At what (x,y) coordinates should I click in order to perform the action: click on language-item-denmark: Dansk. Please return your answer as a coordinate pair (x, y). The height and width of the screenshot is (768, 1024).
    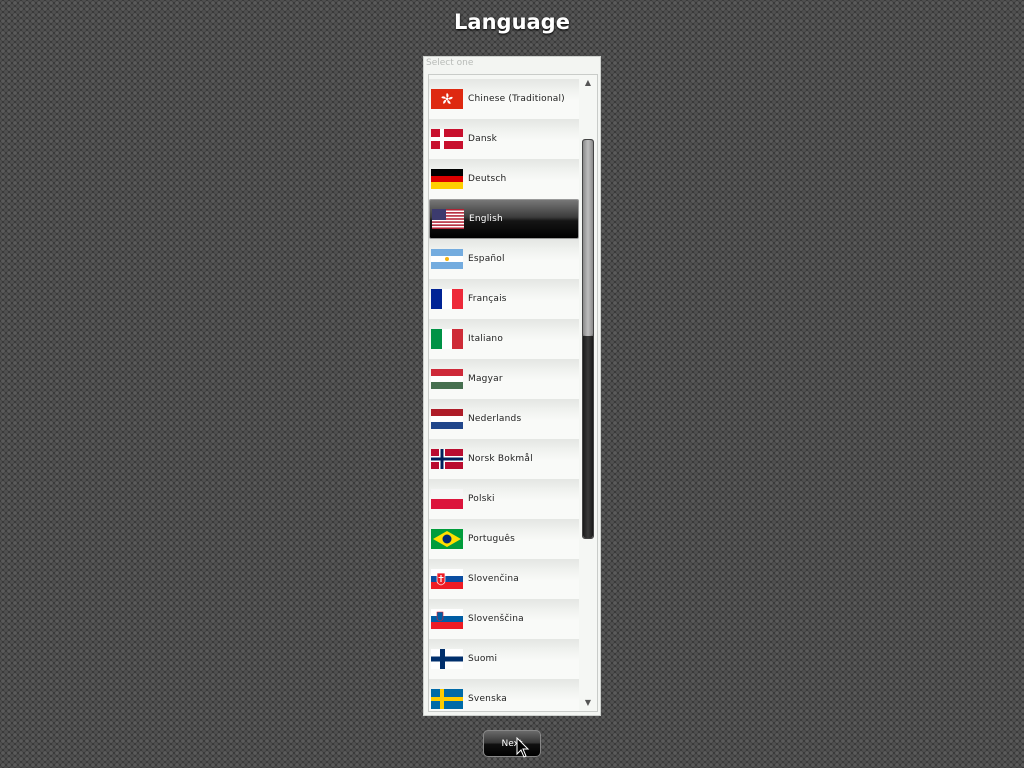
    Looking at the image, I should click on (504, 139).